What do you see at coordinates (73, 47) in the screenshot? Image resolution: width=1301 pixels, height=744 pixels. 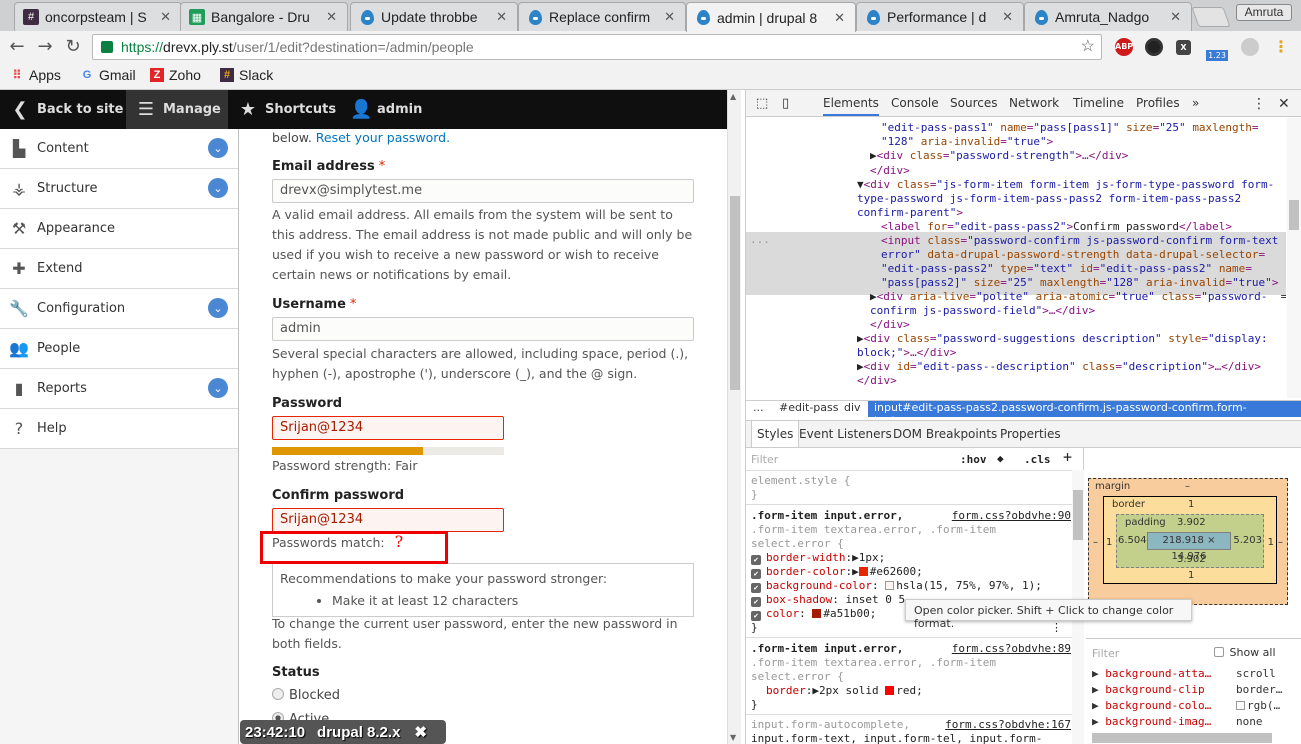 I see `reload-icon: ↻` at bounding box center [73, 47].